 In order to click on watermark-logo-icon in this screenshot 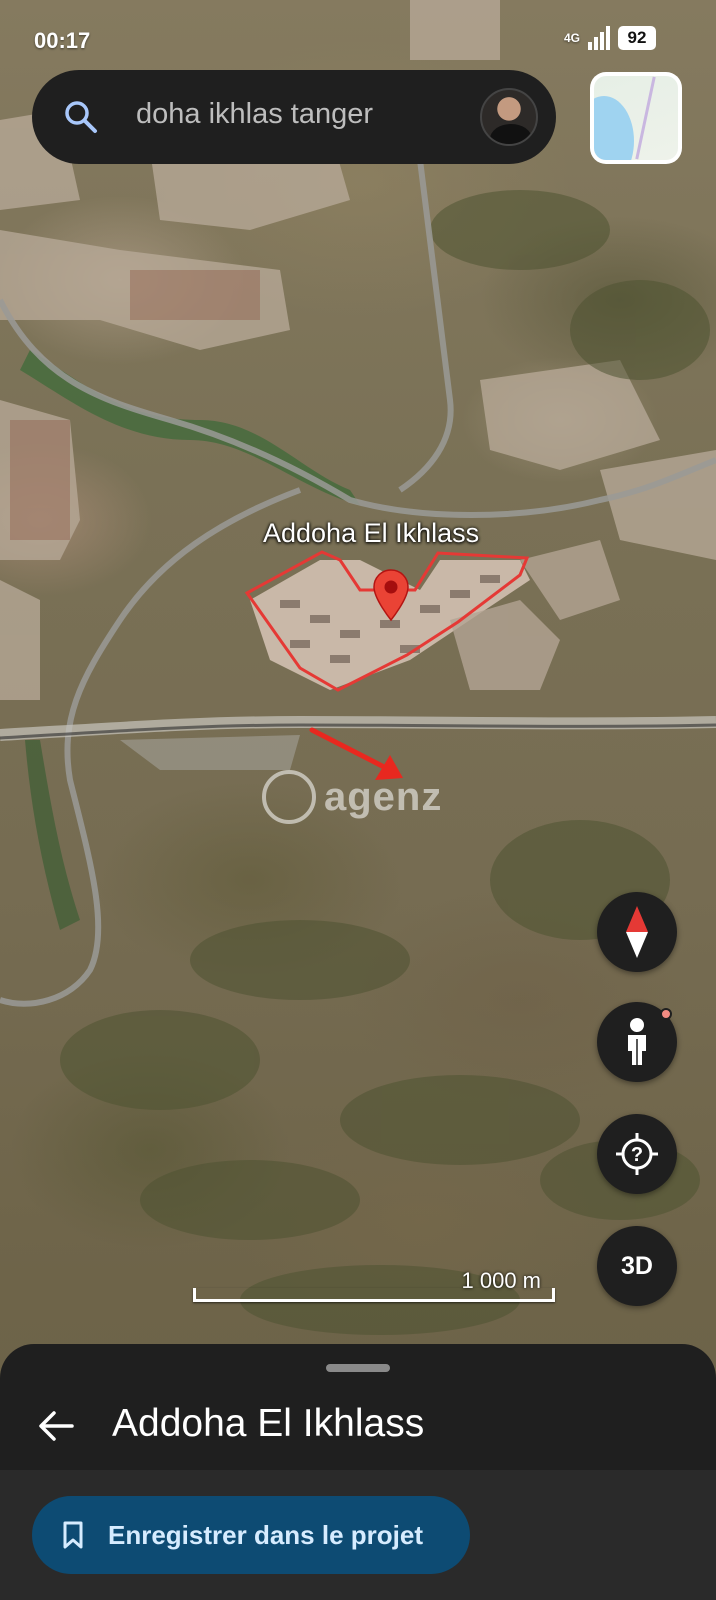, I will do `click(289, 797)`.